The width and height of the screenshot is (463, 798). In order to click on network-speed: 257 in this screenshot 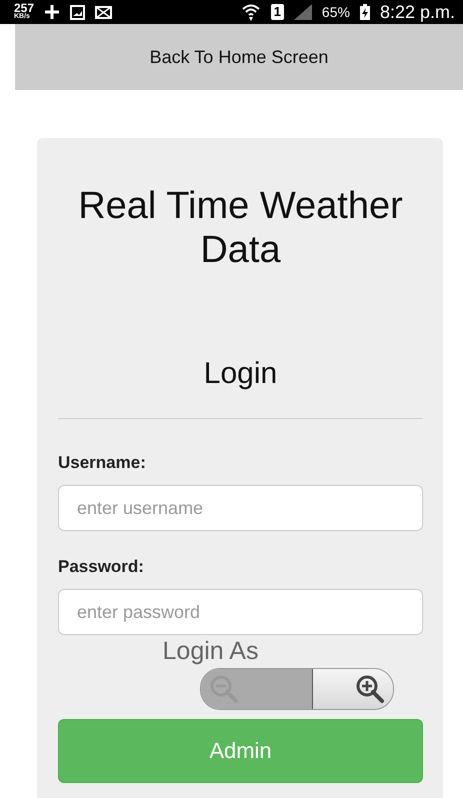, I will do `click(24, 9)`.